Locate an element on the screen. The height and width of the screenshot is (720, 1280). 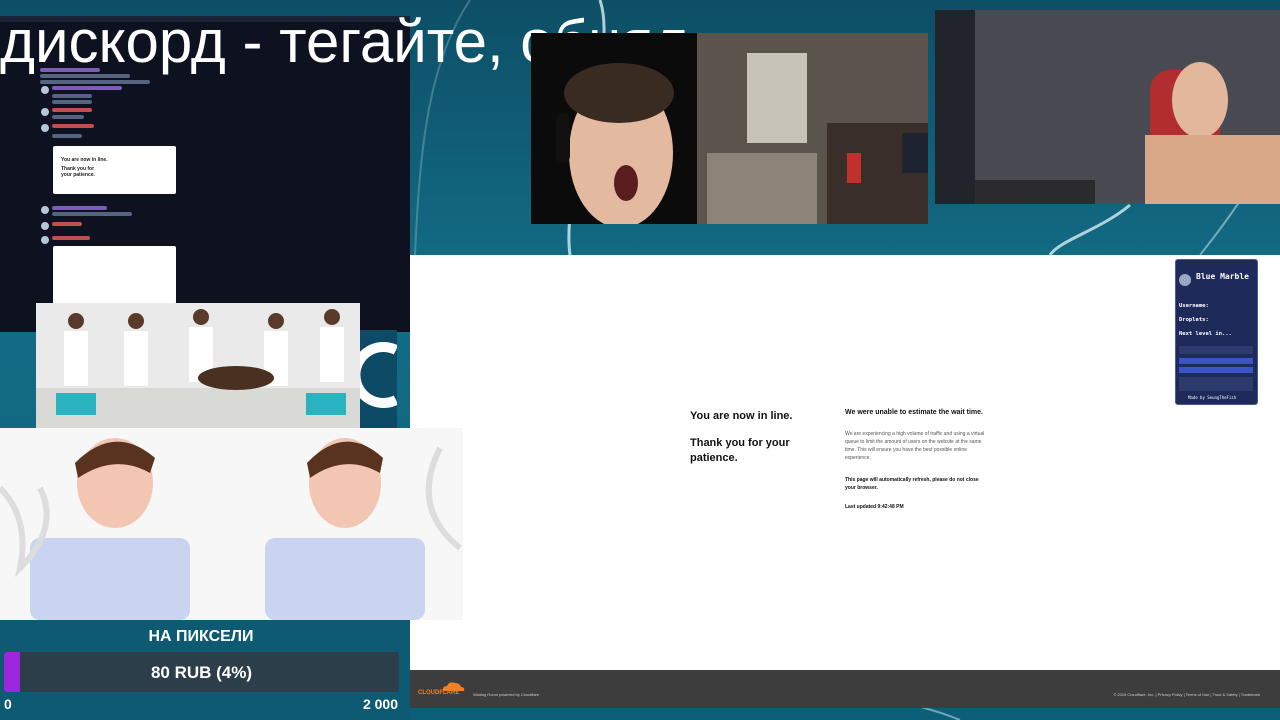
webcam-guest is located at coordinates (1107, 107).